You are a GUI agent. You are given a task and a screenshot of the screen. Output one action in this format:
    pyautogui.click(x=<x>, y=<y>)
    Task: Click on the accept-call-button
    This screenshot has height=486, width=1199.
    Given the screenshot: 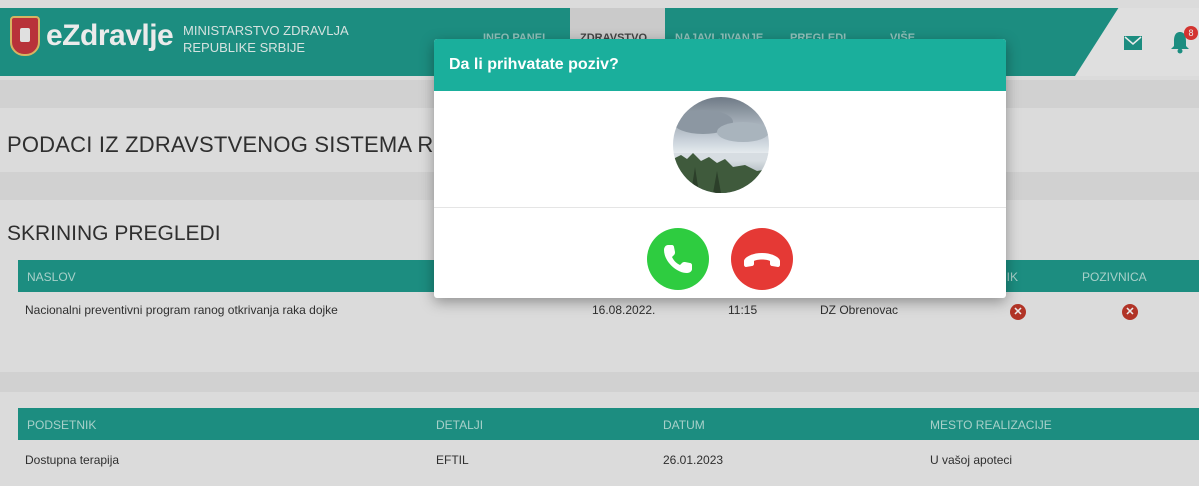 What is the action you would take?
    pyautogui.click(x=678, y=259)
    